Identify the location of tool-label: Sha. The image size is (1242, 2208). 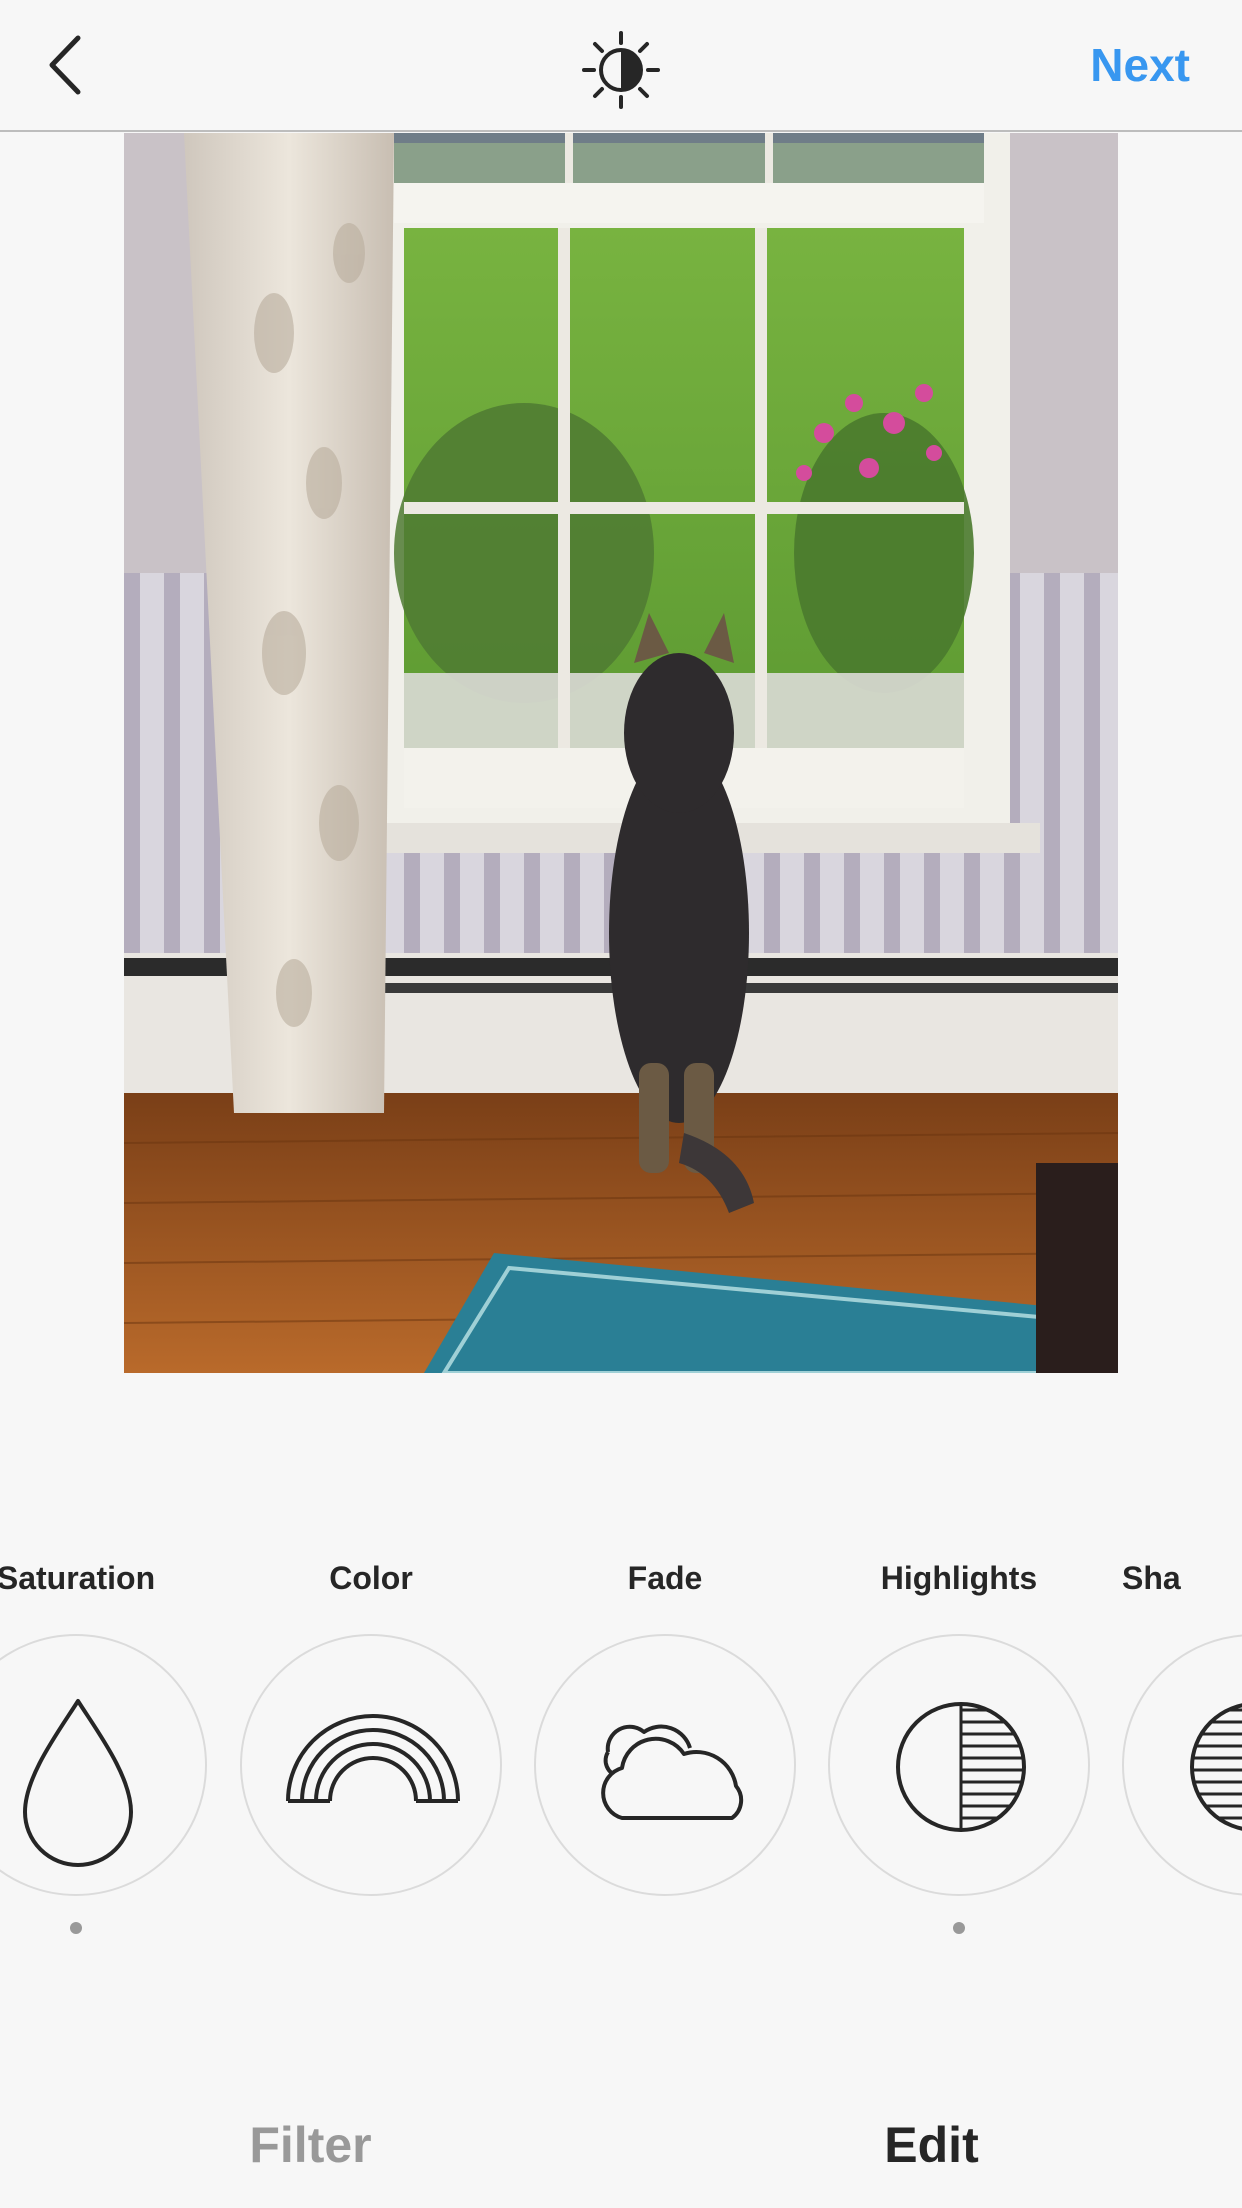
(1151, 1578).